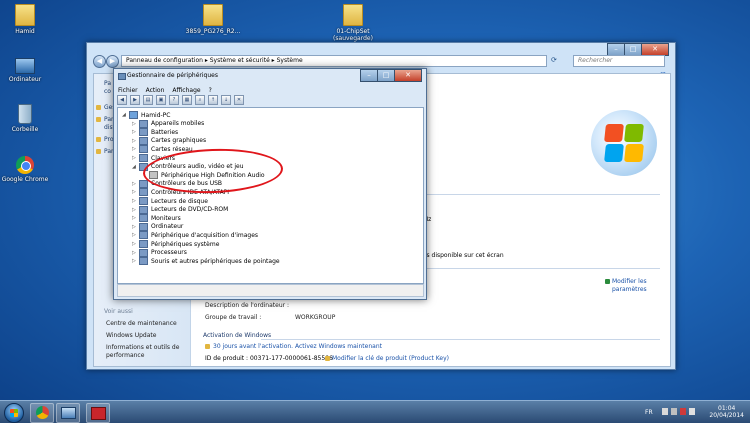  Describe the element at coordinates (239, 100) in the screenshot. I see `uninstall-icon: ✕` at that location.